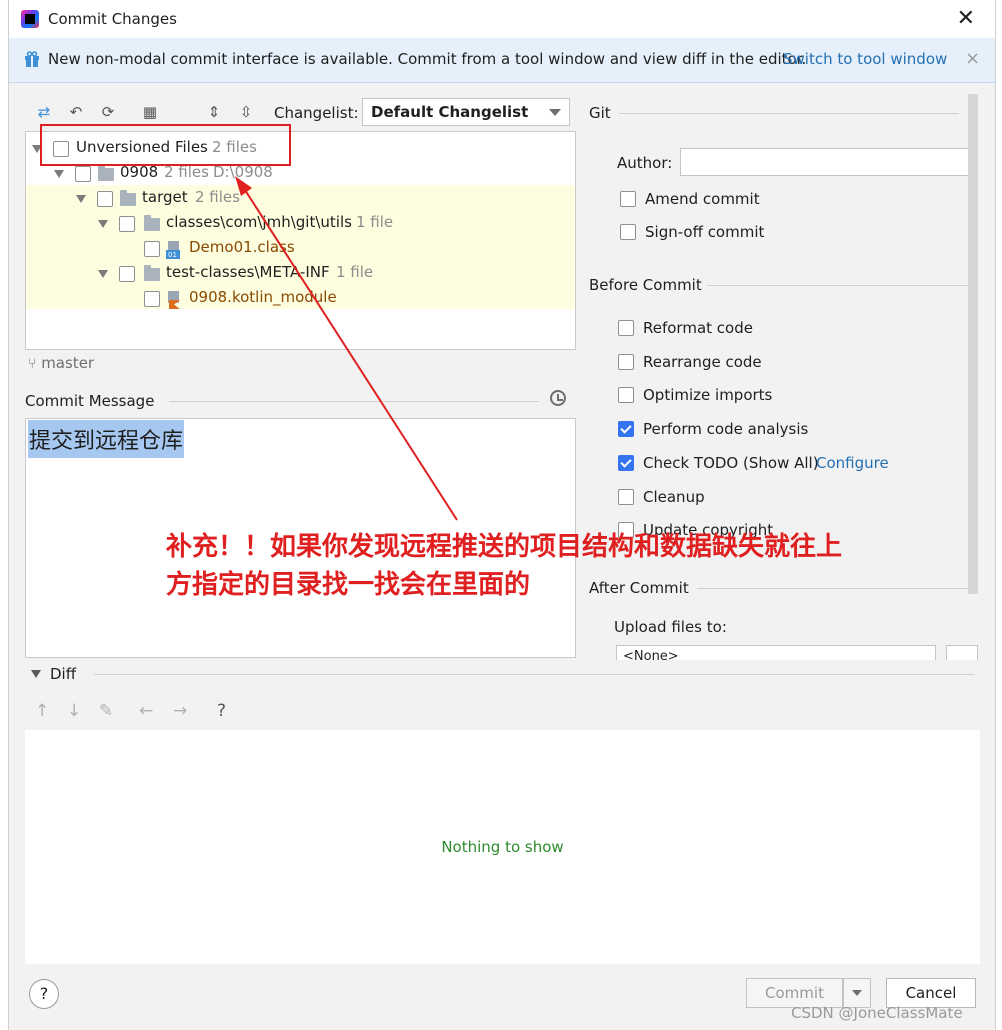  What do you see at coordinates (74, 711) in the screenshot?
I see `next-difference-icon: ↓` at bounding box center [74, 711].